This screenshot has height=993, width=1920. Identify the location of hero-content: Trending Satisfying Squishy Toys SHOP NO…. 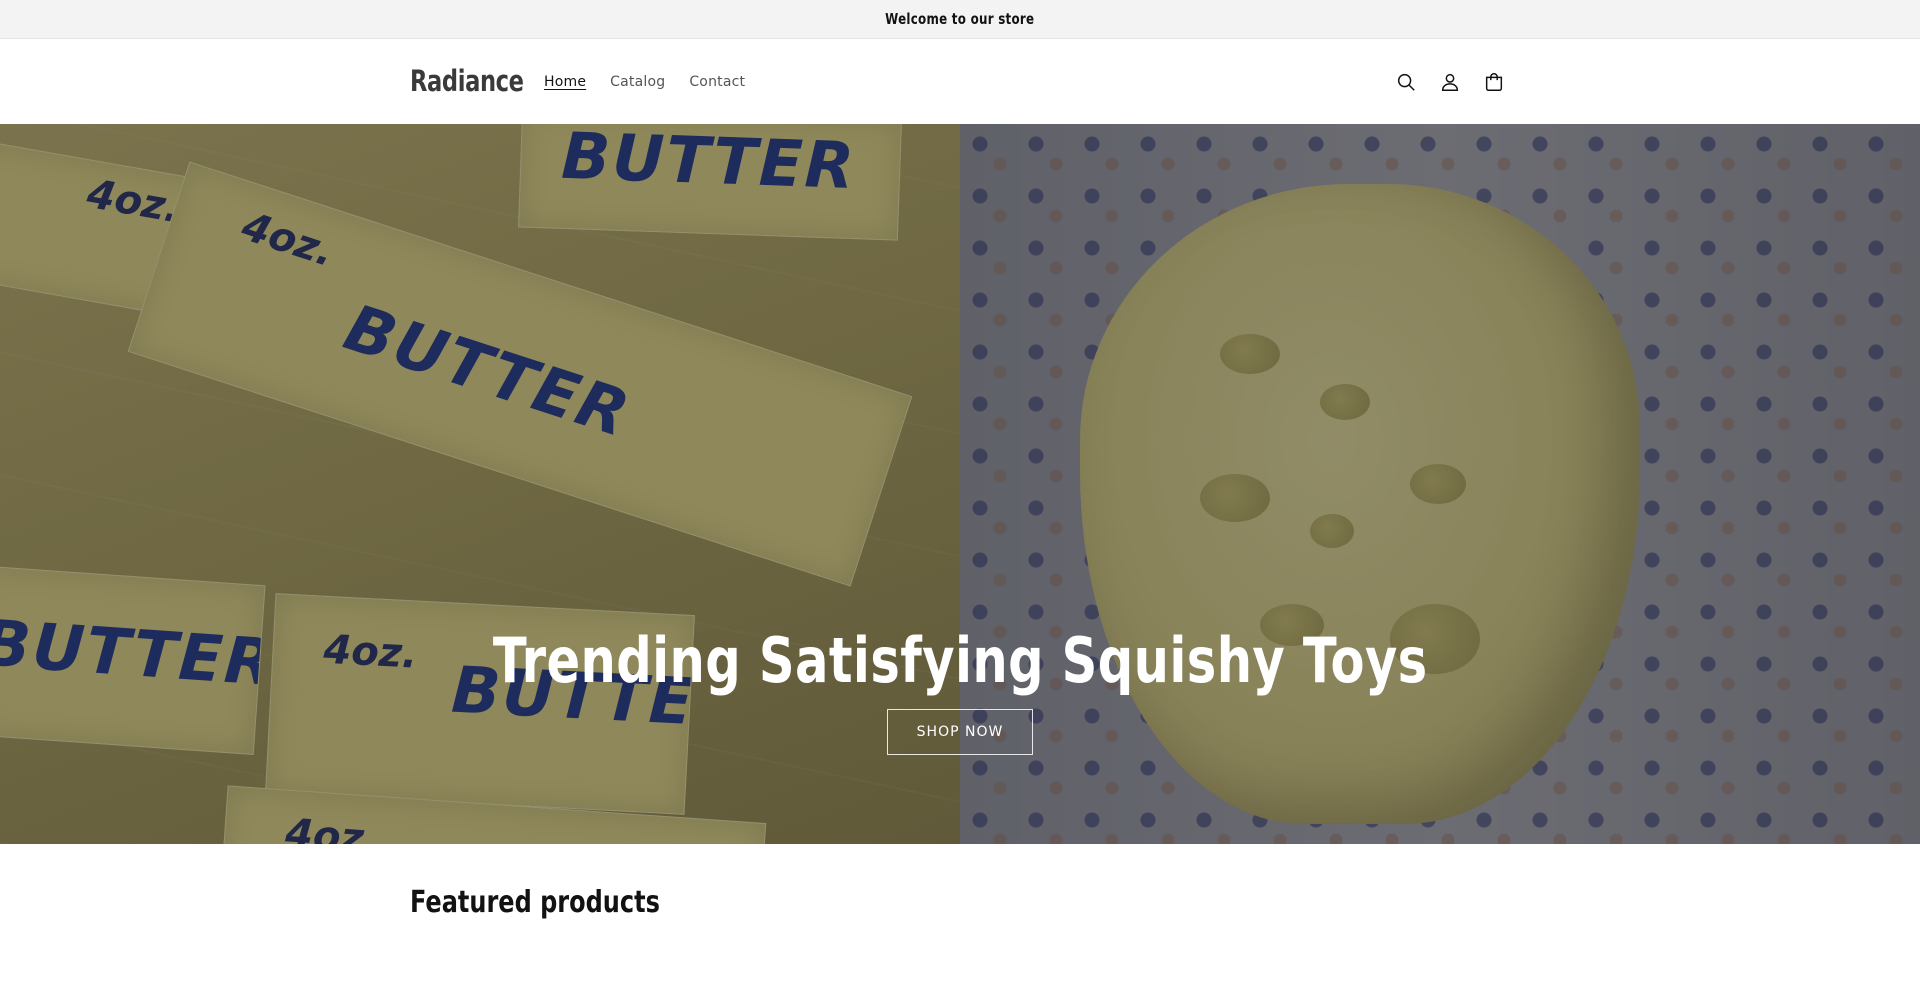
(960, 689).